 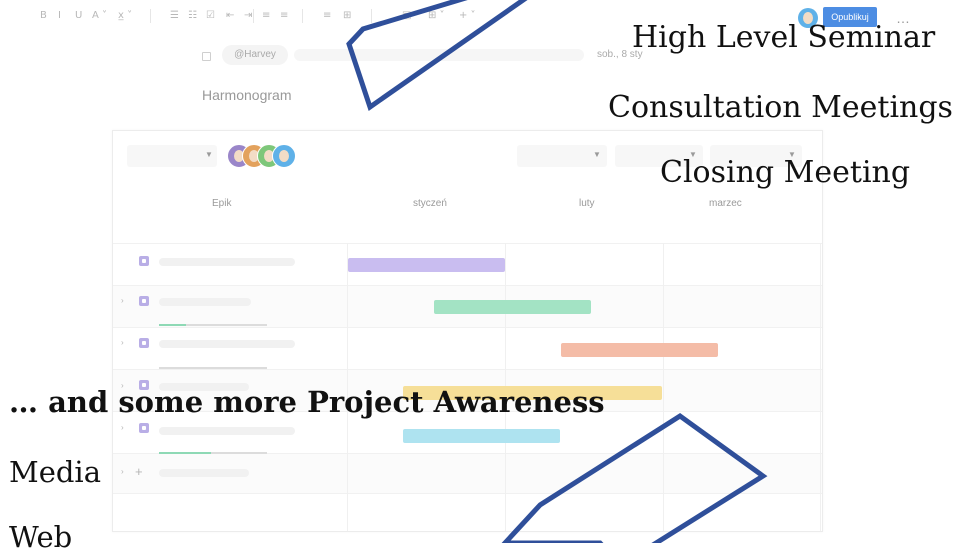 I want to click on slide-item: Closing Meeting, so click(x=785, y=172).